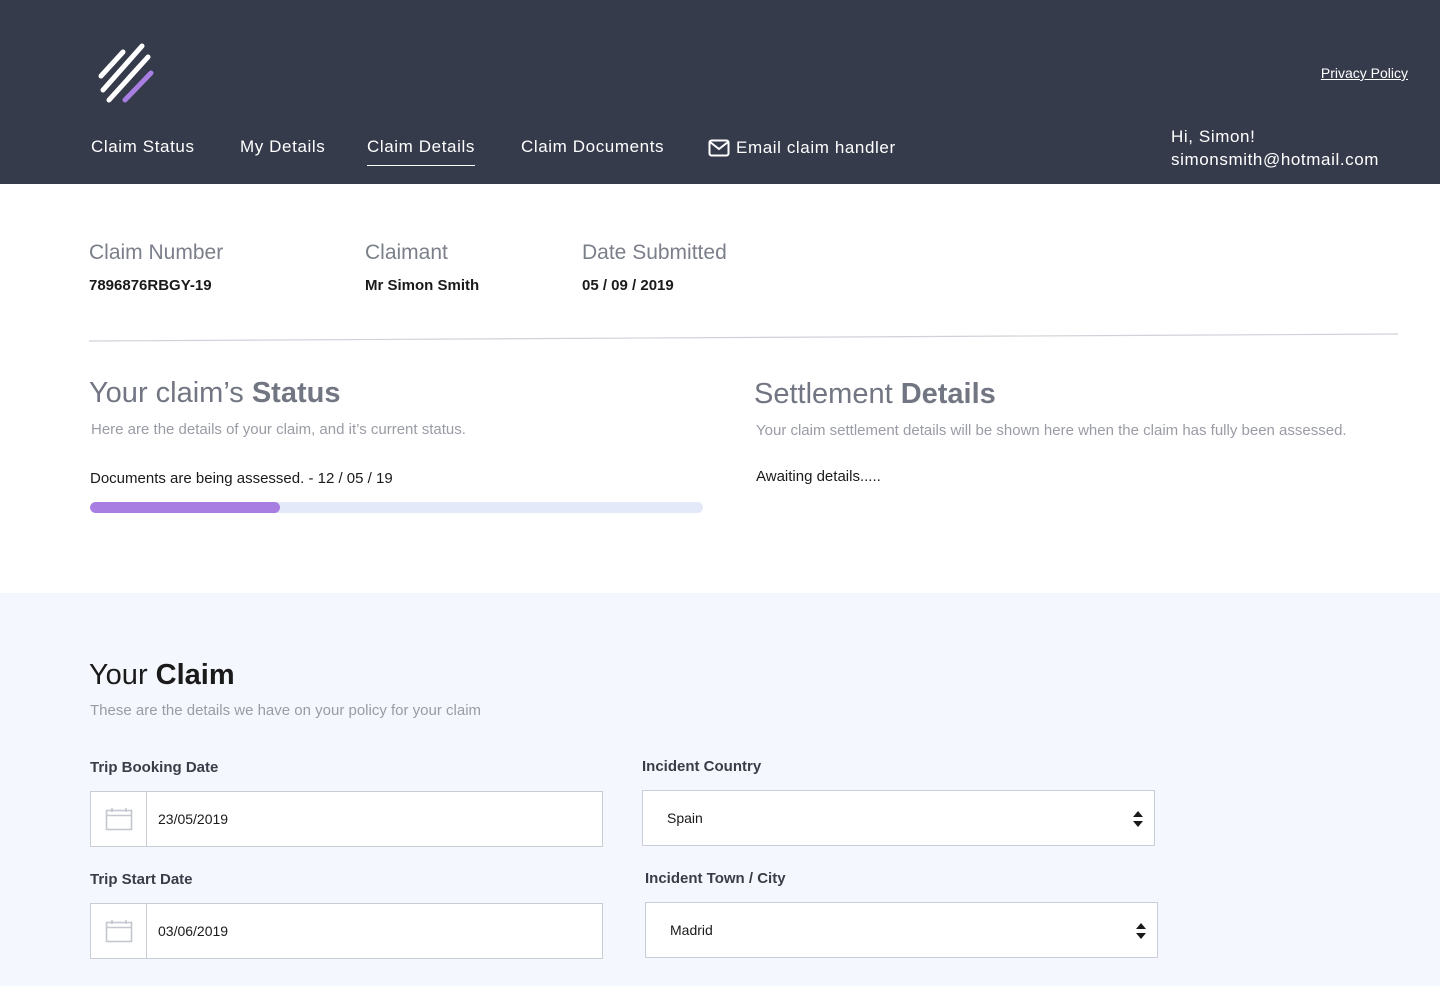 Image resolution: width=1440 pixels, height=986 pixels. I want to click on nav-email-label: Email claim handler, so click(816, 147).